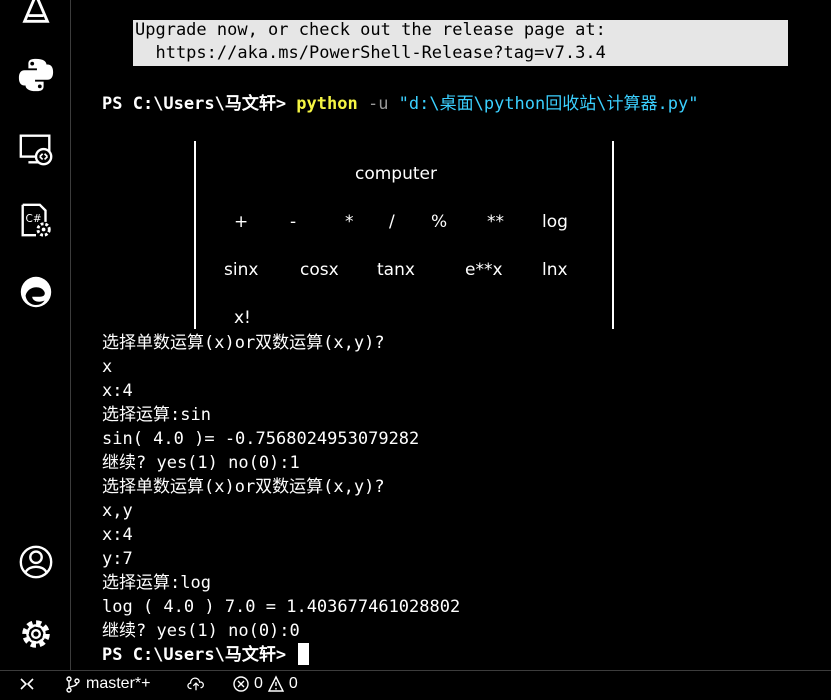 The height and width of the screenshot is (700, 831). Describe the element at coordinates (36, 15) in the screenshot. I see `explorer-icon` at that location.